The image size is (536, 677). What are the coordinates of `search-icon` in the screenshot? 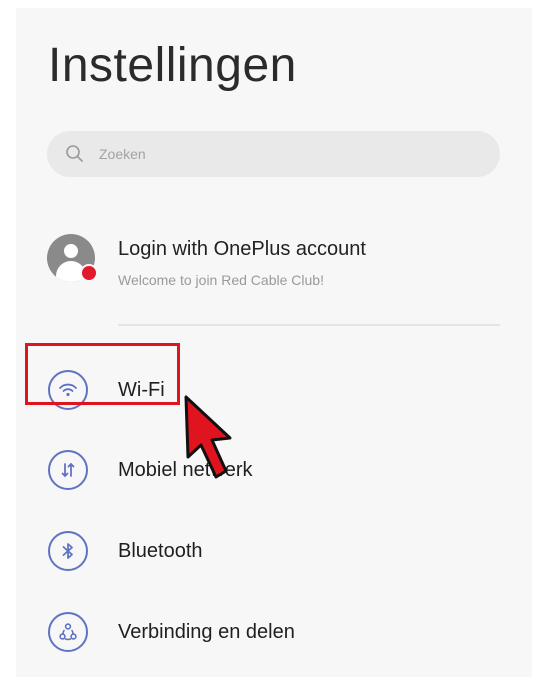 It's located at (75, 156).